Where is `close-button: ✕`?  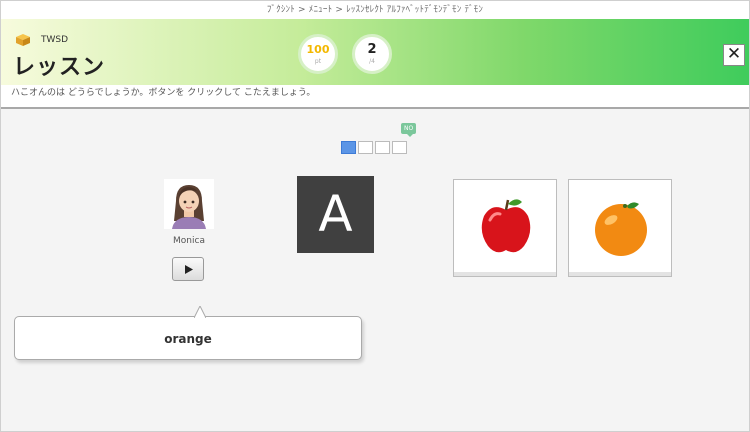
close-button: ✕ is located at coordinates (734, 55).